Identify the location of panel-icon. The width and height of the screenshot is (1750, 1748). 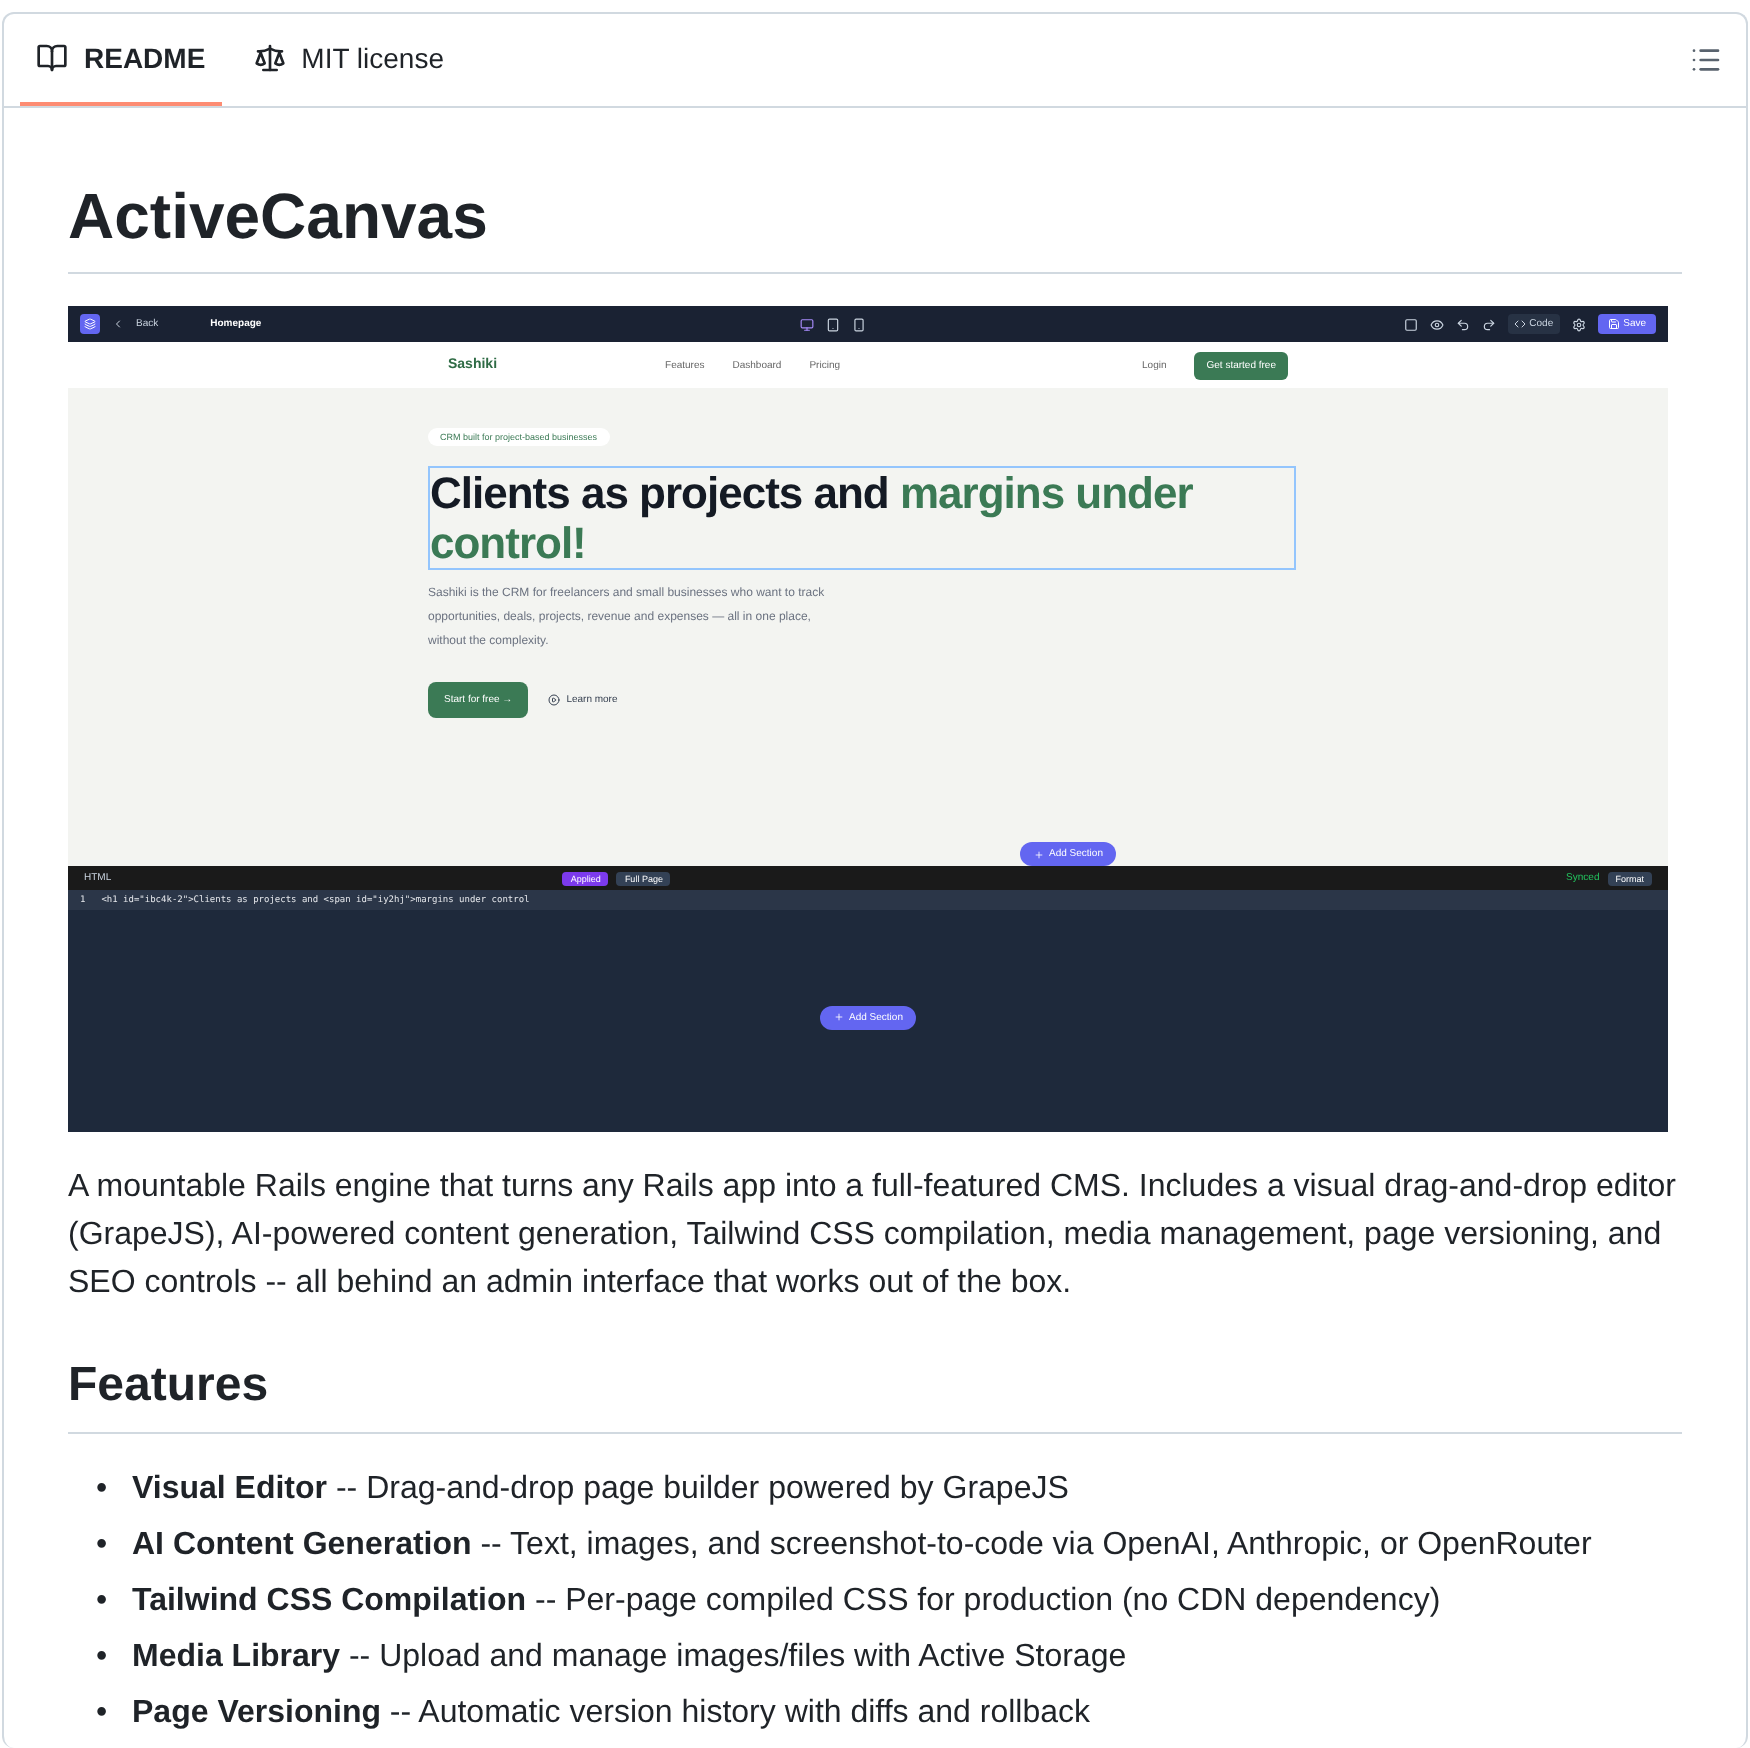
(1410, 324).